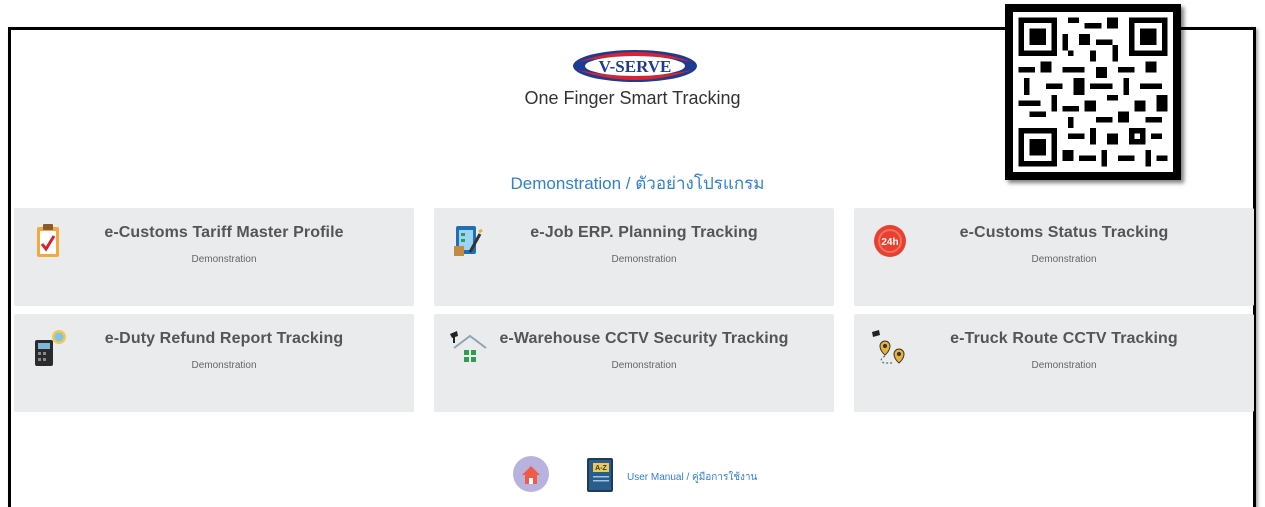 The image size is (1265, 507). Describe the element at coordinates (601, 475) in the screenshot. I see `user-manual-icon: A-Z` at that location.